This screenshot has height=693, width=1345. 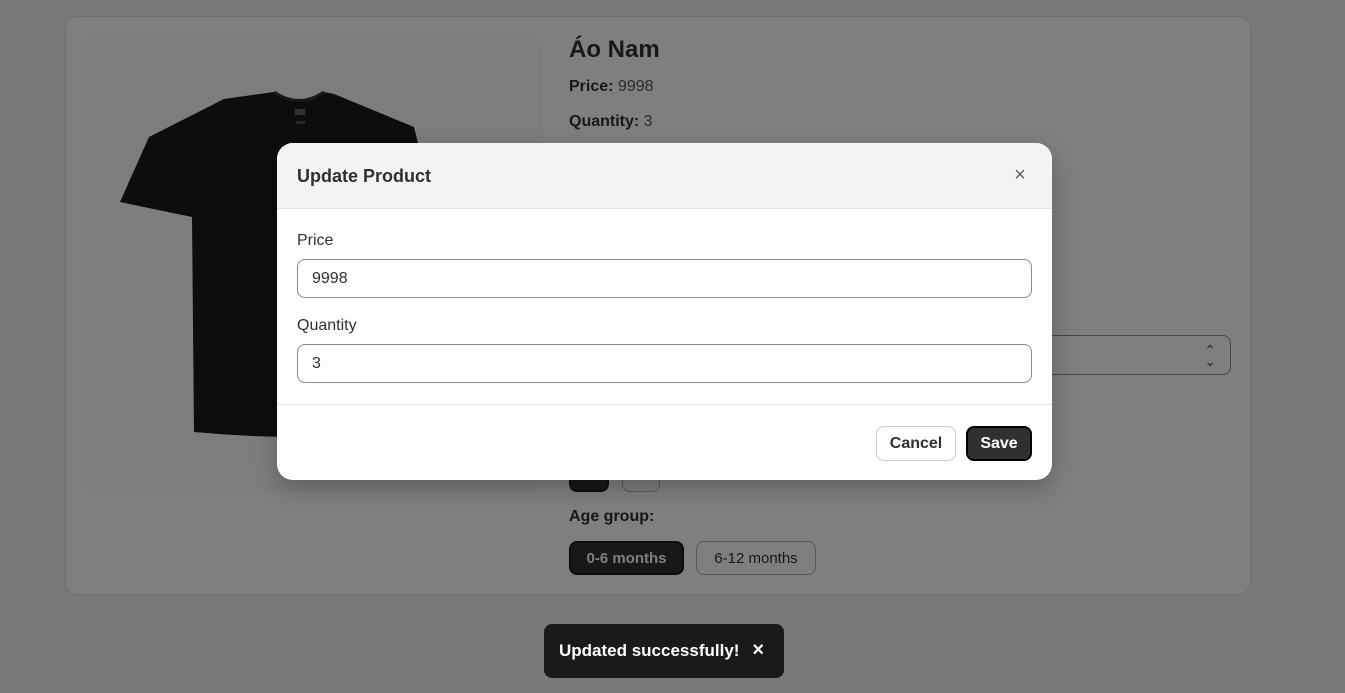 What do you see at coordinates (664, 278) in the screenshot?
I see `price-input` at bounding box center [664, 278].